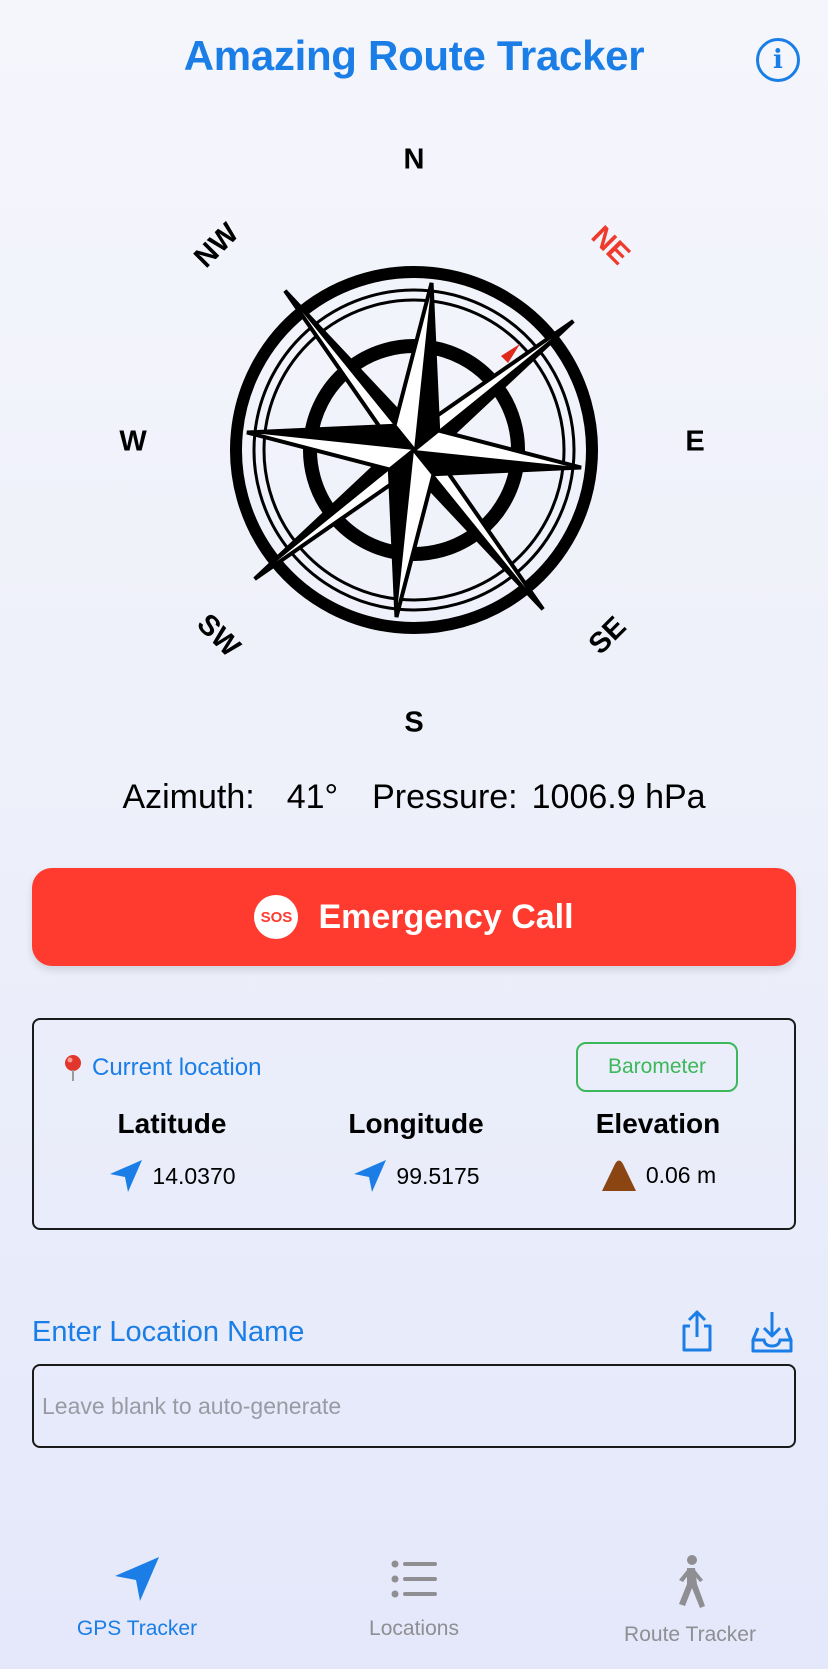 The height and width of the screenshot is (1669, 828). What do you see at coordinates (168, 1332) in the screenshot?
I see `location-name-label: Enter Location Name` at bounding box center [168, 1332].